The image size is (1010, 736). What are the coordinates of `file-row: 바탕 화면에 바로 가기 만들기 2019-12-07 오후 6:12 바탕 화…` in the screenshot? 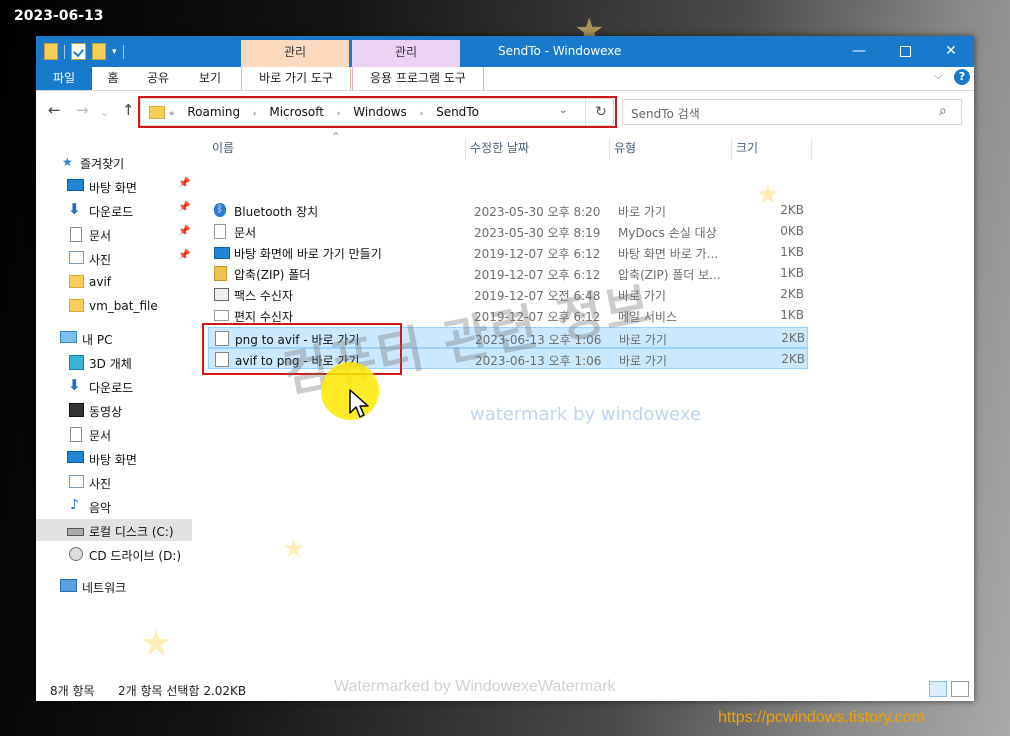 It's located at (508, 252).